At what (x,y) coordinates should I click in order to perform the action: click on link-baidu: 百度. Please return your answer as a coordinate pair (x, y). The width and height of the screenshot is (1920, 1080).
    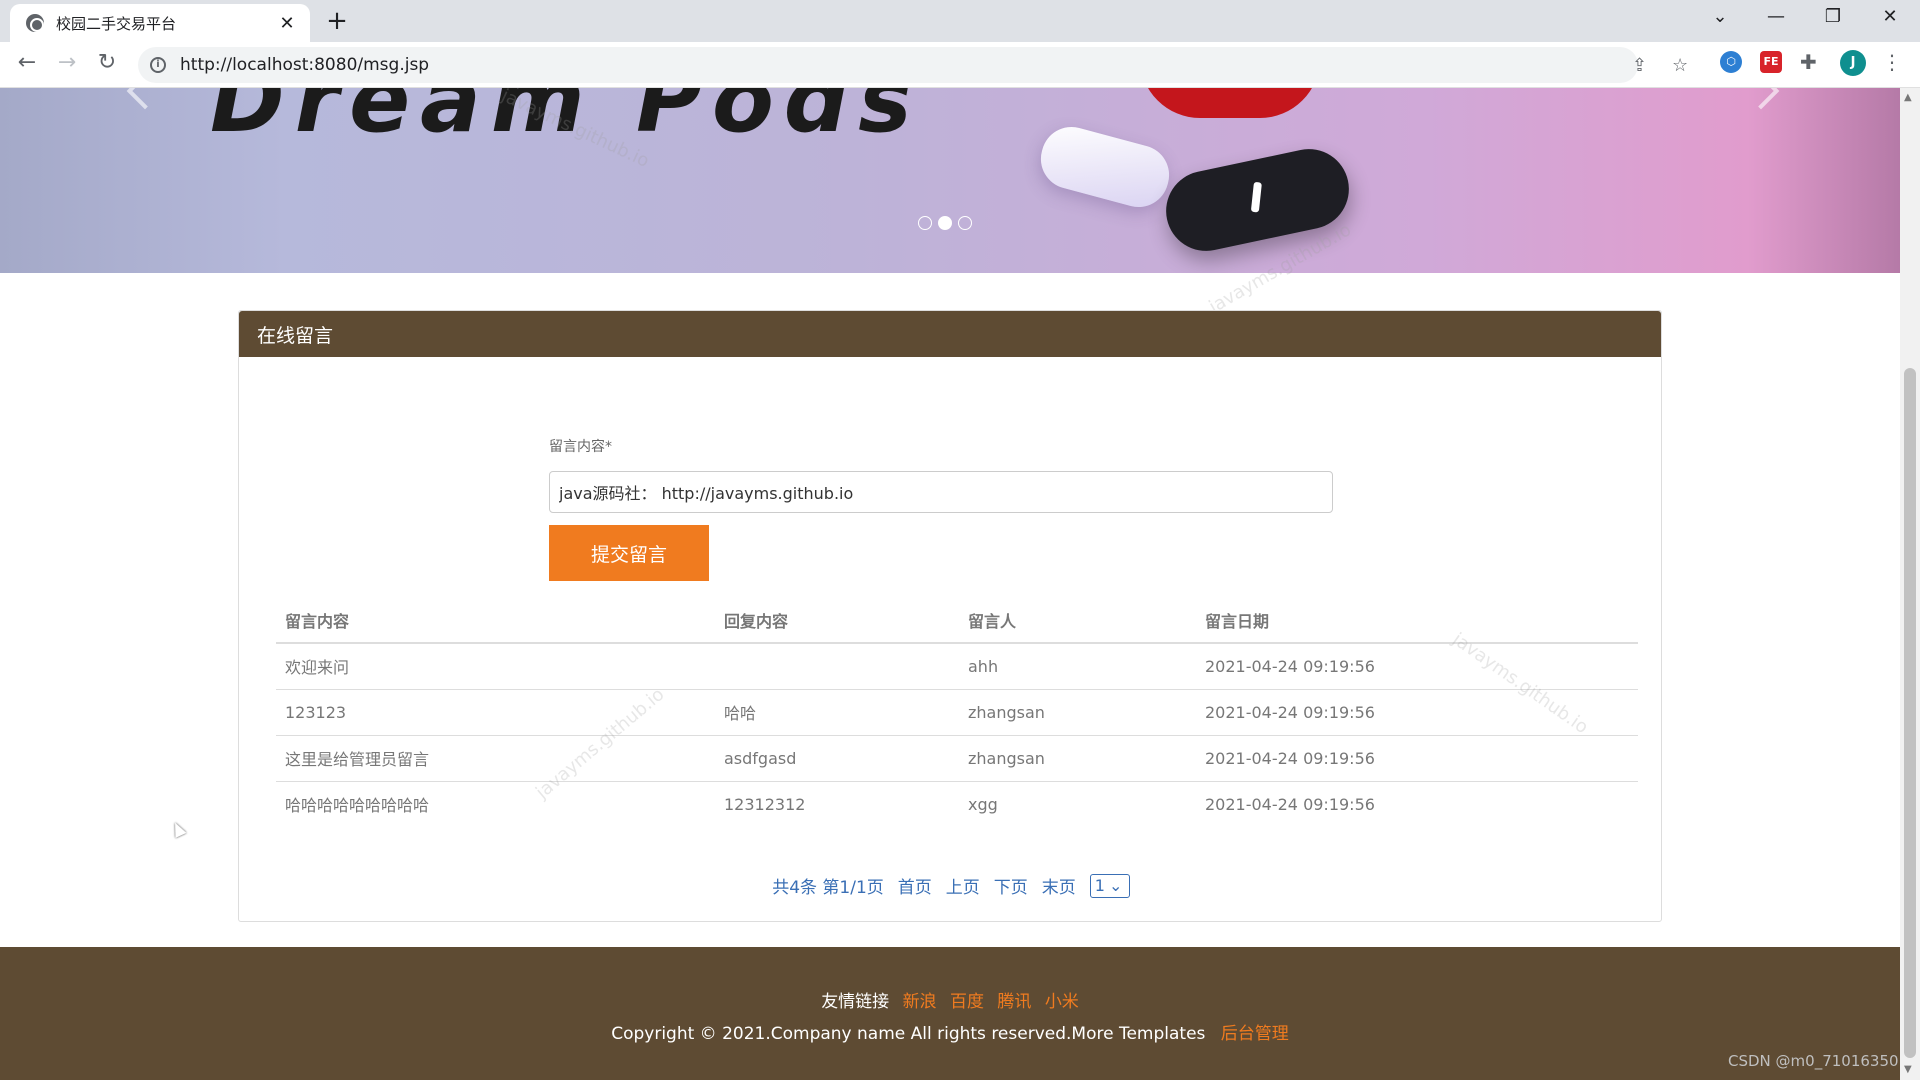
    Looking at the image, I should click on (967, 1002).